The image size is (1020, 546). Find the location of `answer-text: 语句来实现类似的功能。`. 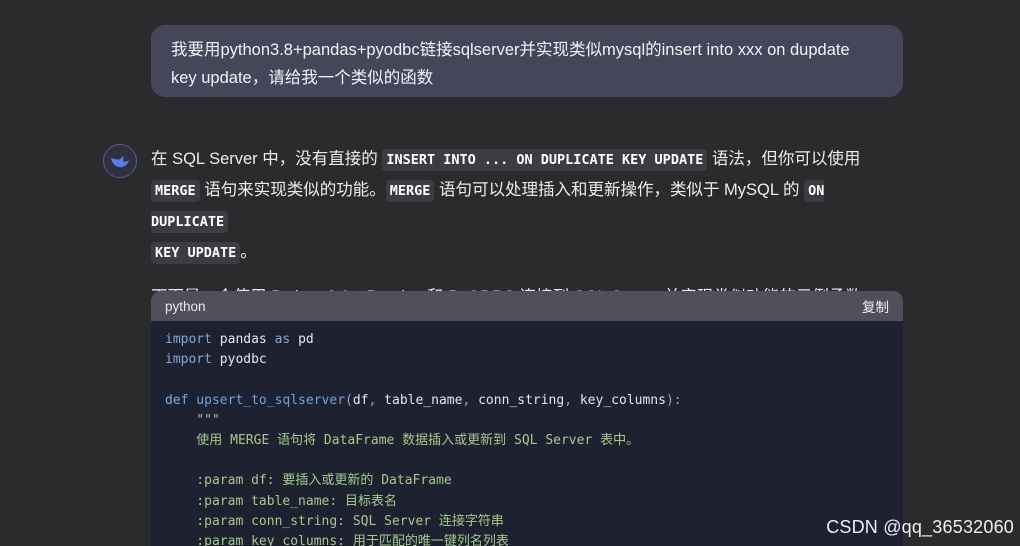

answer-text: 语句来实现类似的功能。 is located at coordinates (292, 190).